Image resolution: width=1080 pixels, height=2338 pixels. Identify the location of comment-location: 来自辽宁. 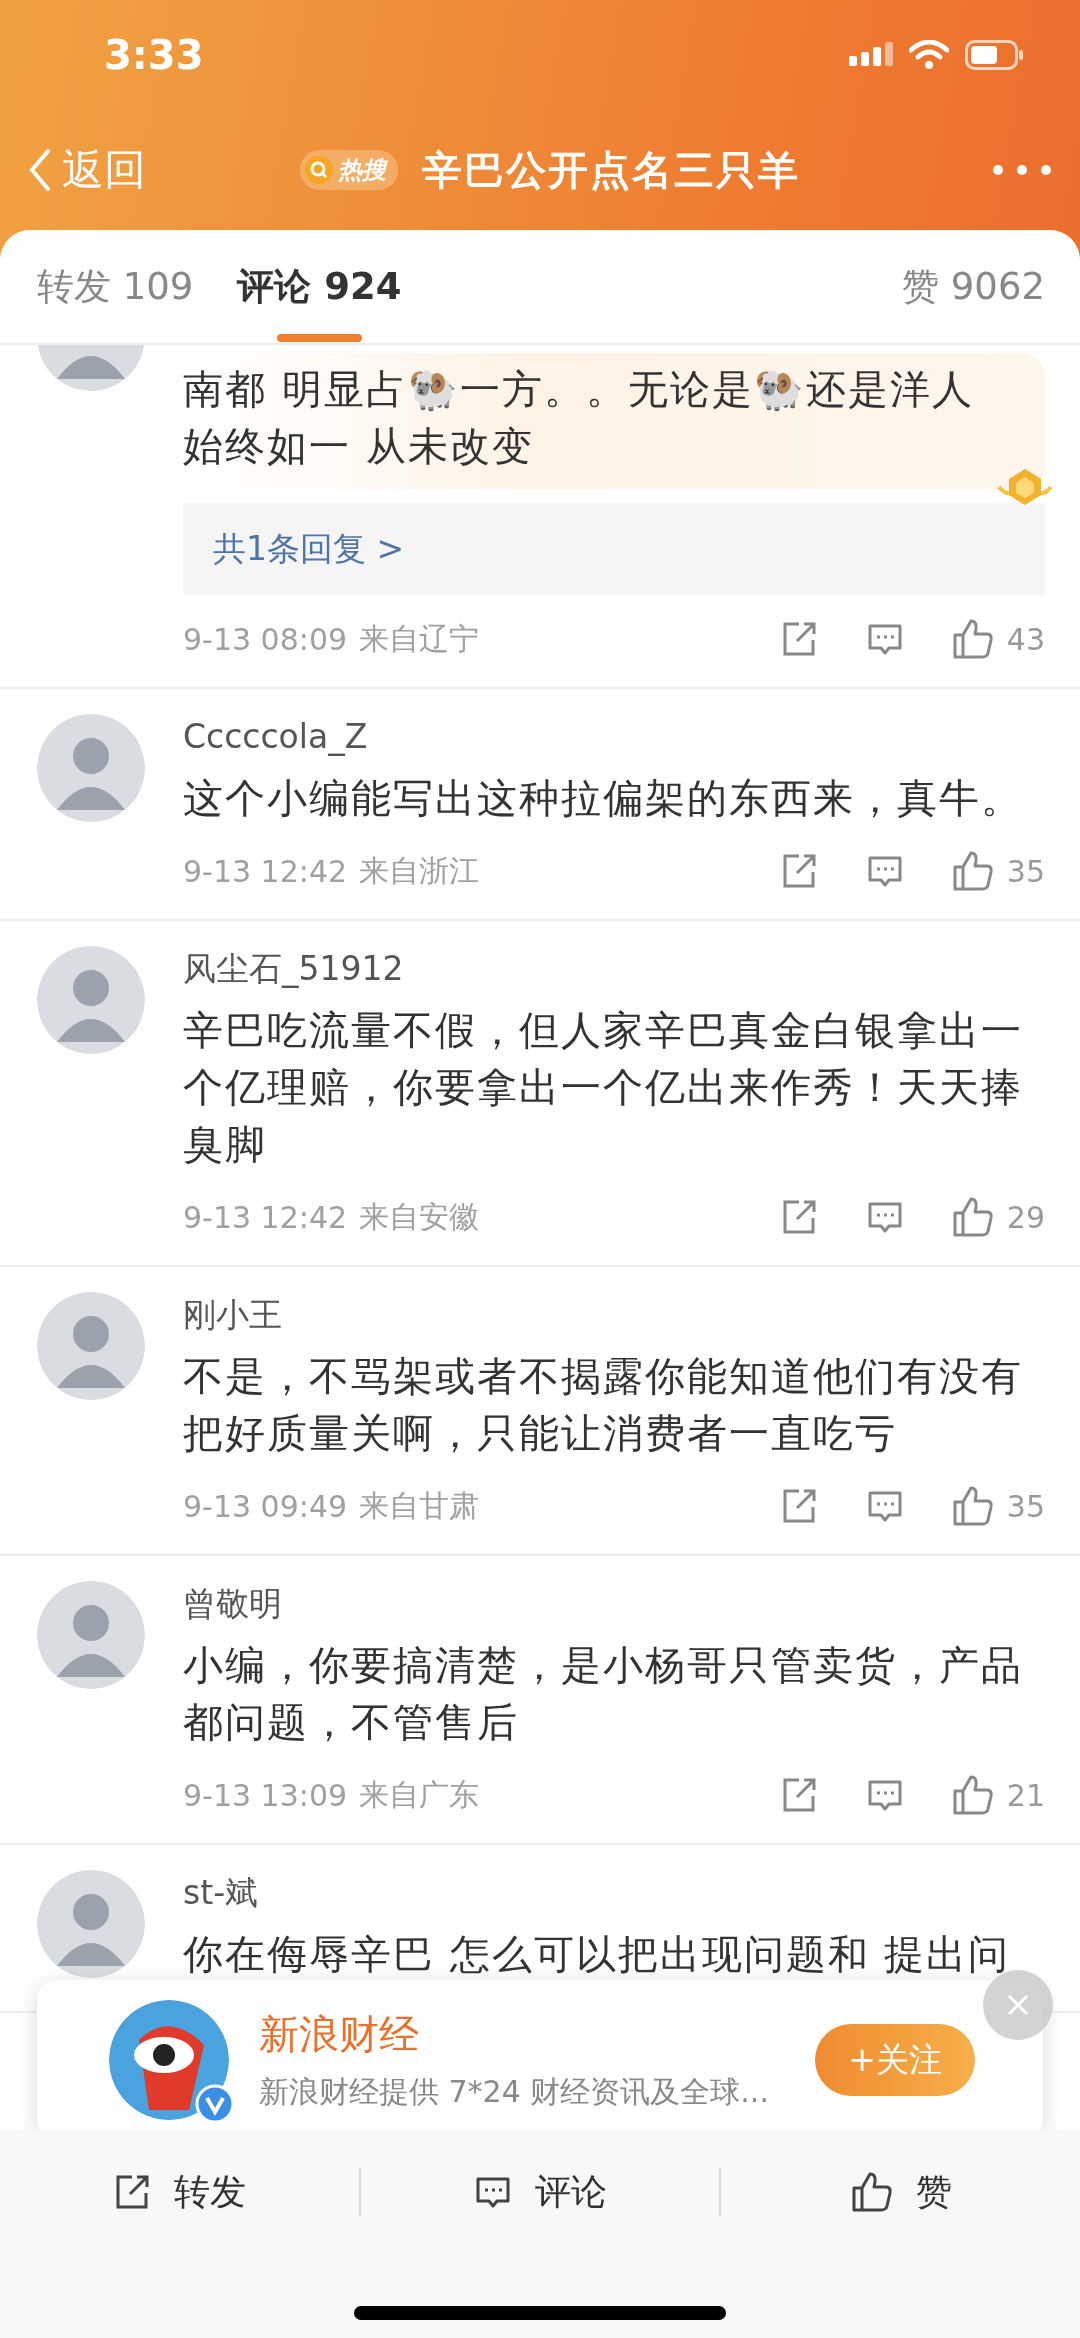
(419, 638).